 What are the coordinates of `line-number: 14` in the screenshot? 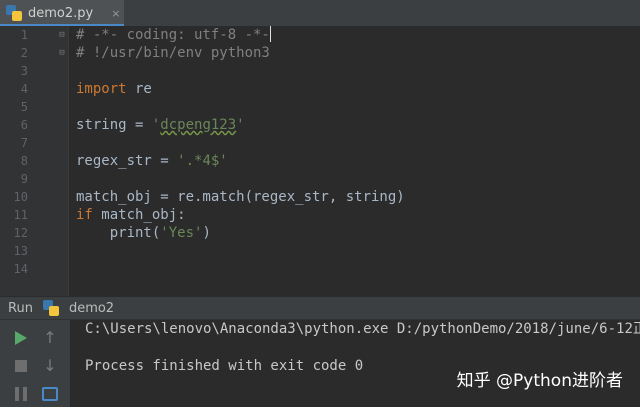 It's located at (20, 269).